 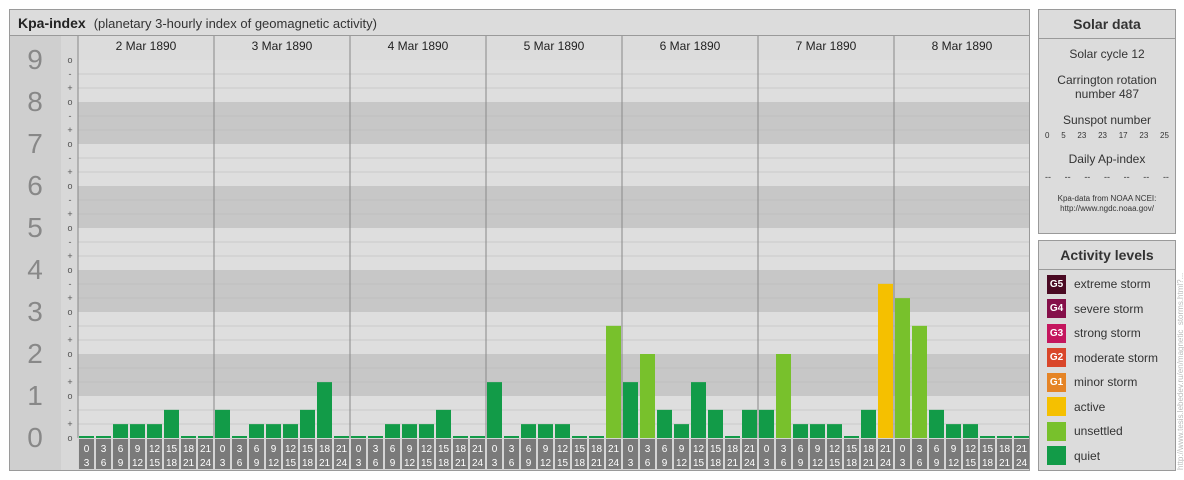 What do you see at coordinates (1056, 308) in the screenshot?
I see `legend-swatch: G4` at bounding box center [1056, 308].